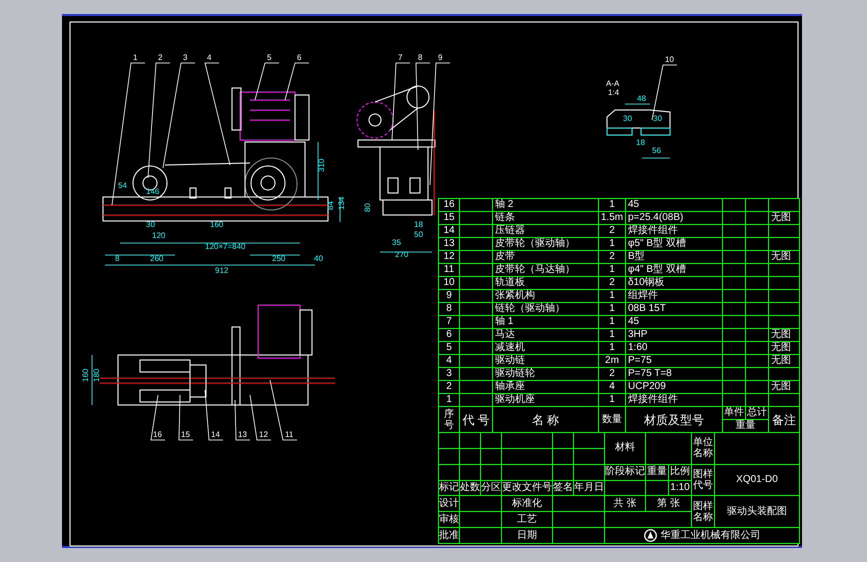  I want to click on table-cell: 6, so click(449, 335).